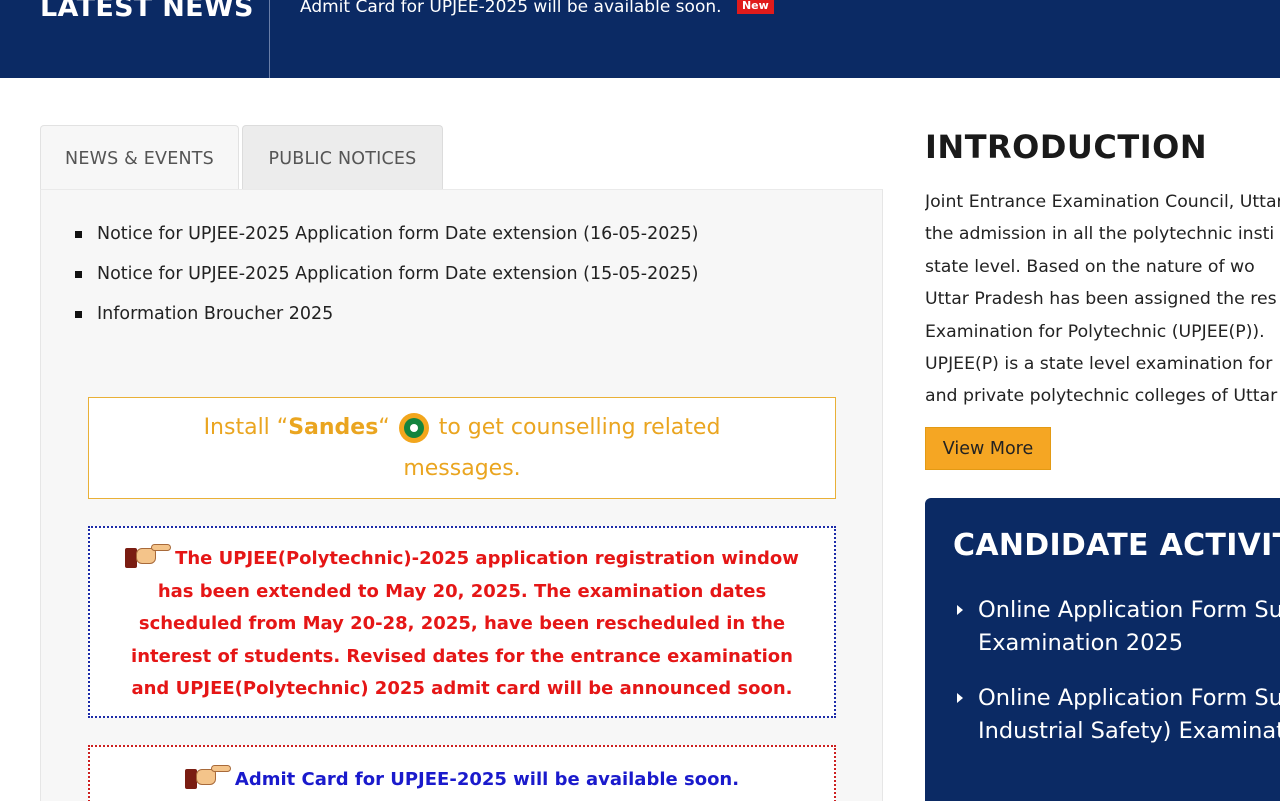  What do you see at coordinates (386, 314) in the screenshot?
I see `notice-item: Information Broucher 2025` at bounding box center [386, 314].